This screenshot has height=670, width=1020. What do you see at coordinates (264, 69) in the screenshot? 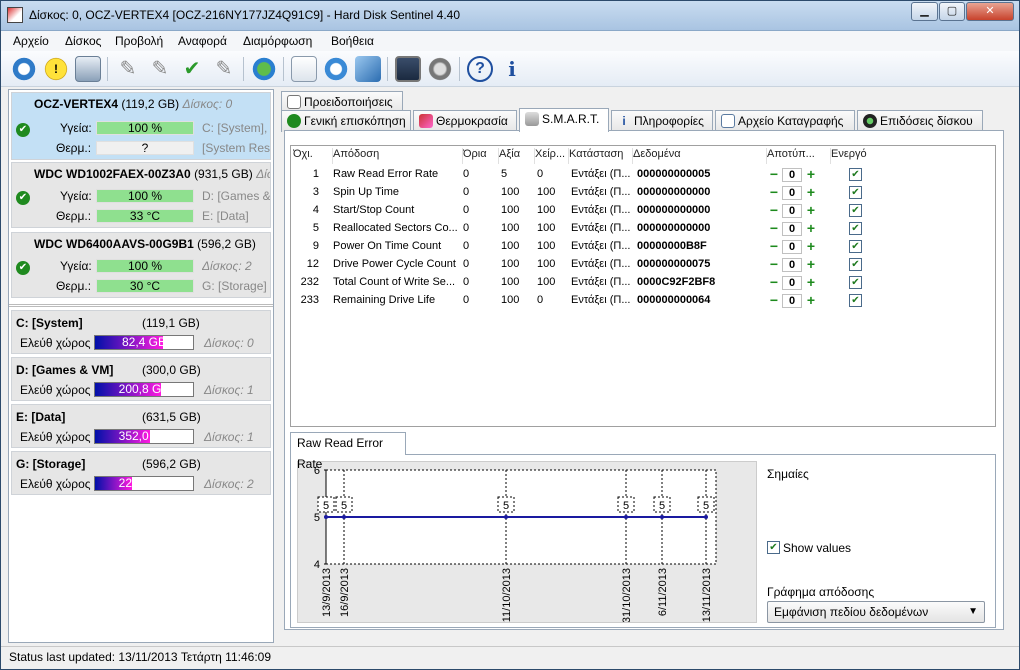
I see `globe-icon` at bounding box center [264, 69].